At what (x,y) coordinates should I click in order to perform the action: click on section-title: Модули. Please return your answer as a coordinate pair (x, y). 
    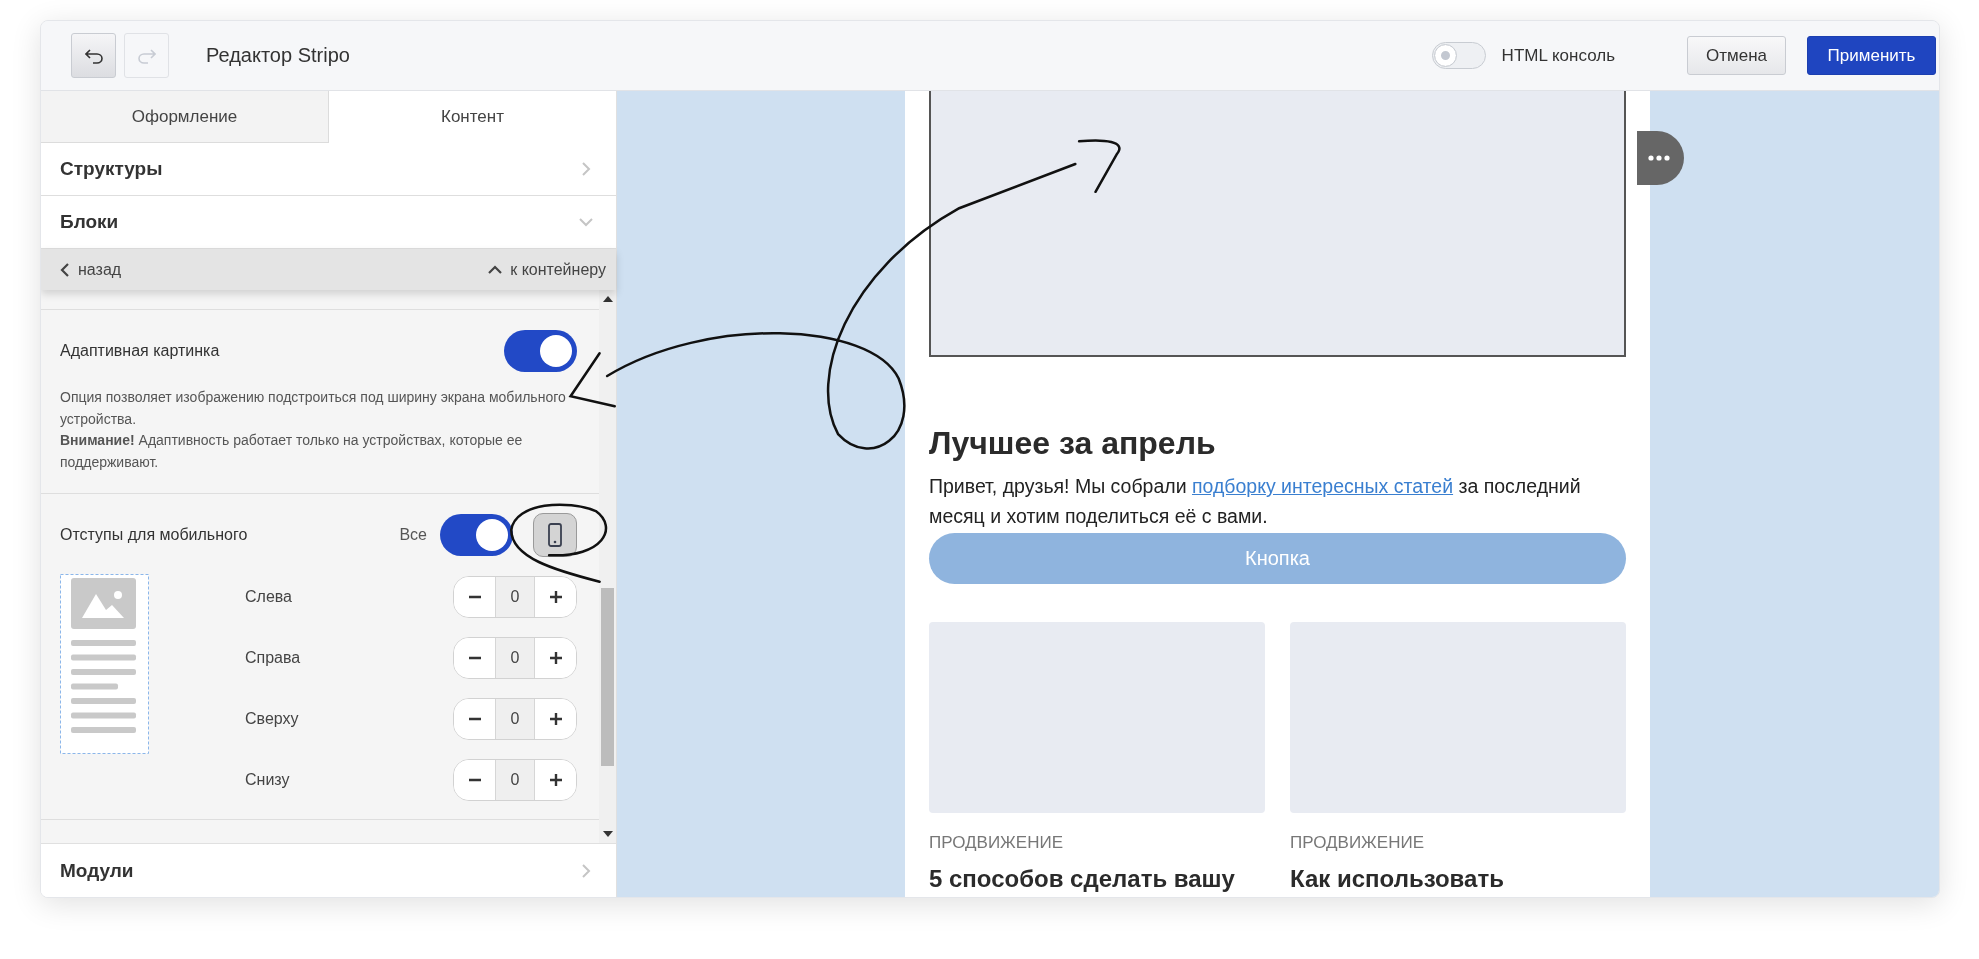
    Looking at the image, I should click on (97, 870).